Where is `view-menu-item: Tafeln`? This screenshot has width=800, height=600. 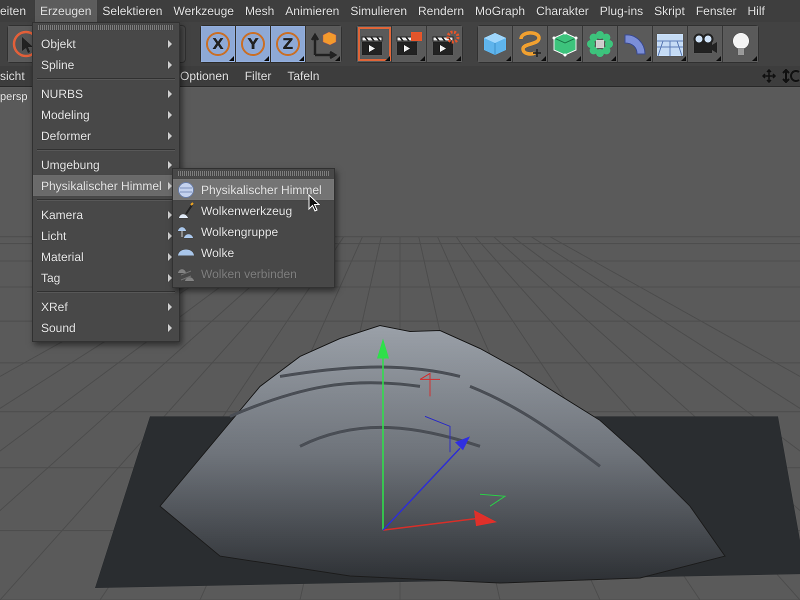 view-menu-item: Tafeln is located at coordinates (303, 76).